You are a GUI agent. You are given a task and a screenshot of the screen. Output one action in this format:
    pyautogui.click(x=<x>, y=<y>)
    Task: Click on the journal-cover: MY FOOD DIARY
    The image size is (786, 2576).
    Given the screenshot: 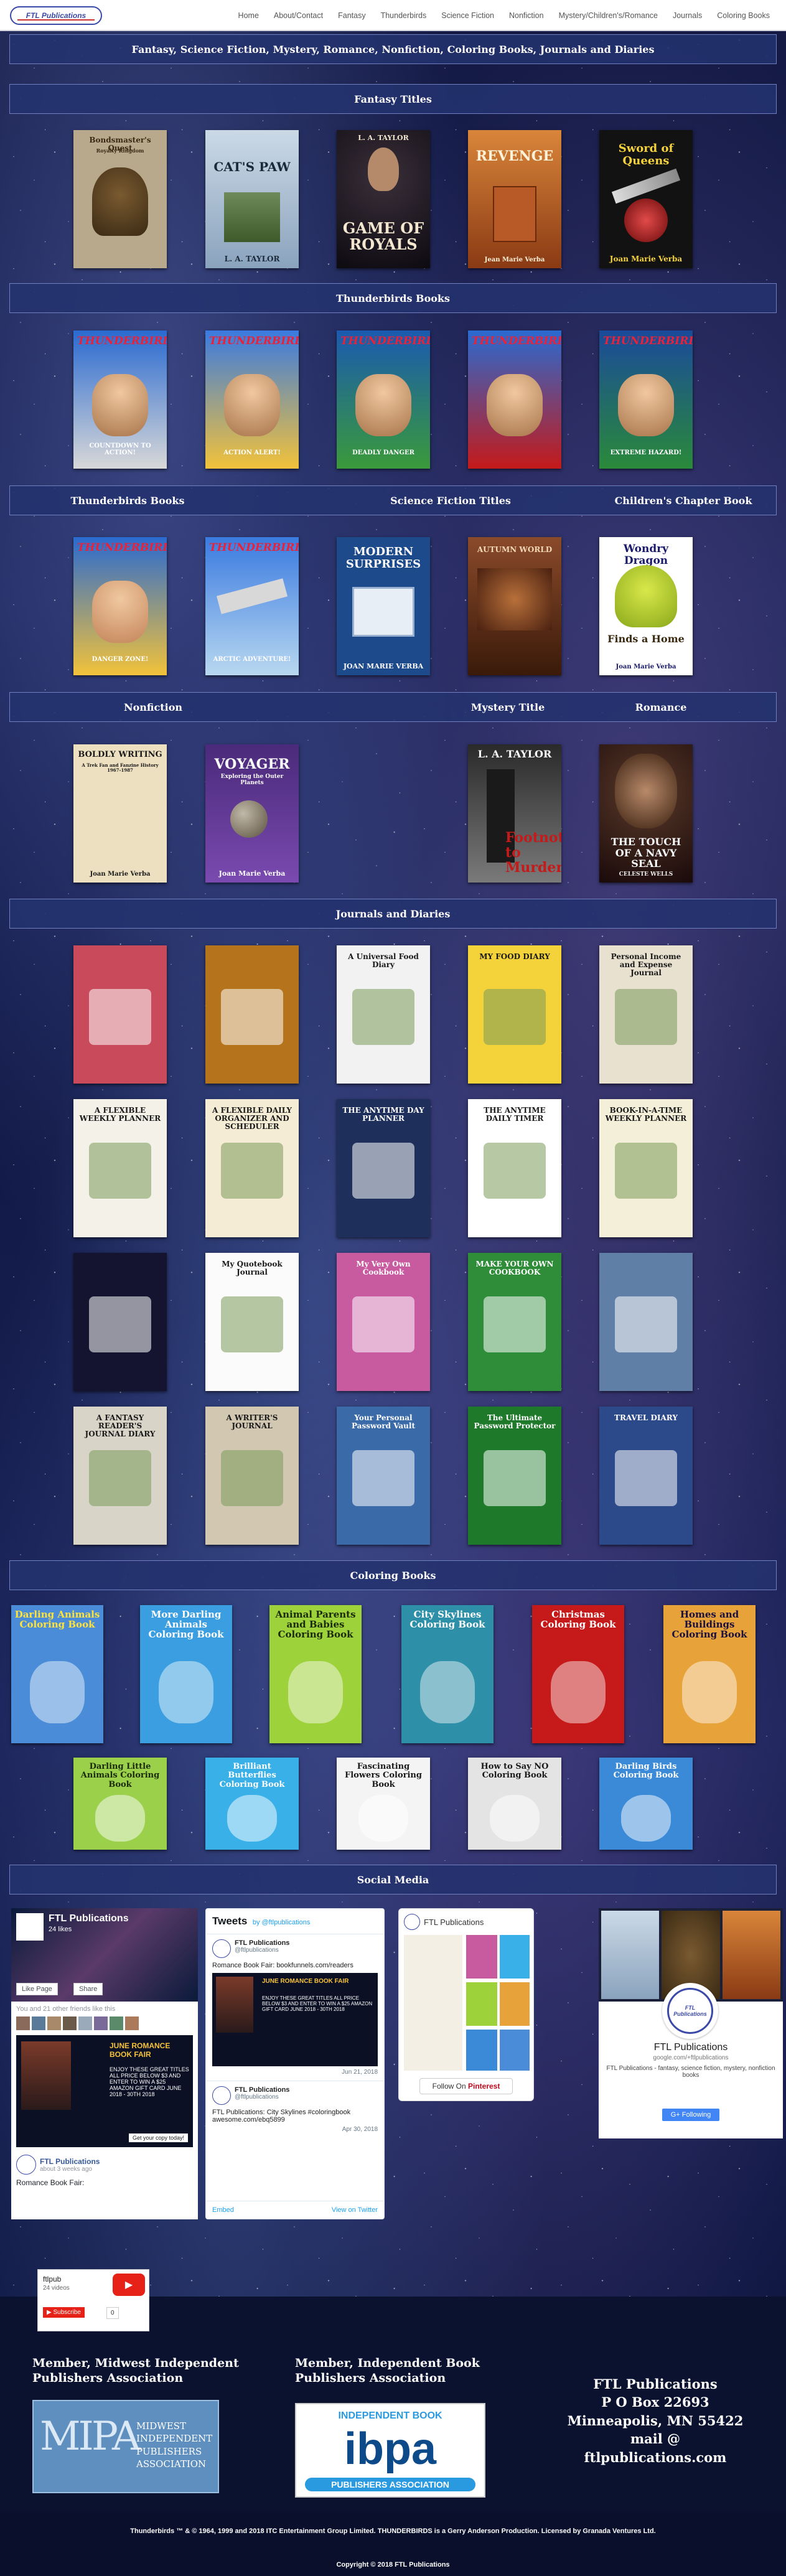 What is the action you would take?
    pyautogui.click(x=514, y=1014)
    